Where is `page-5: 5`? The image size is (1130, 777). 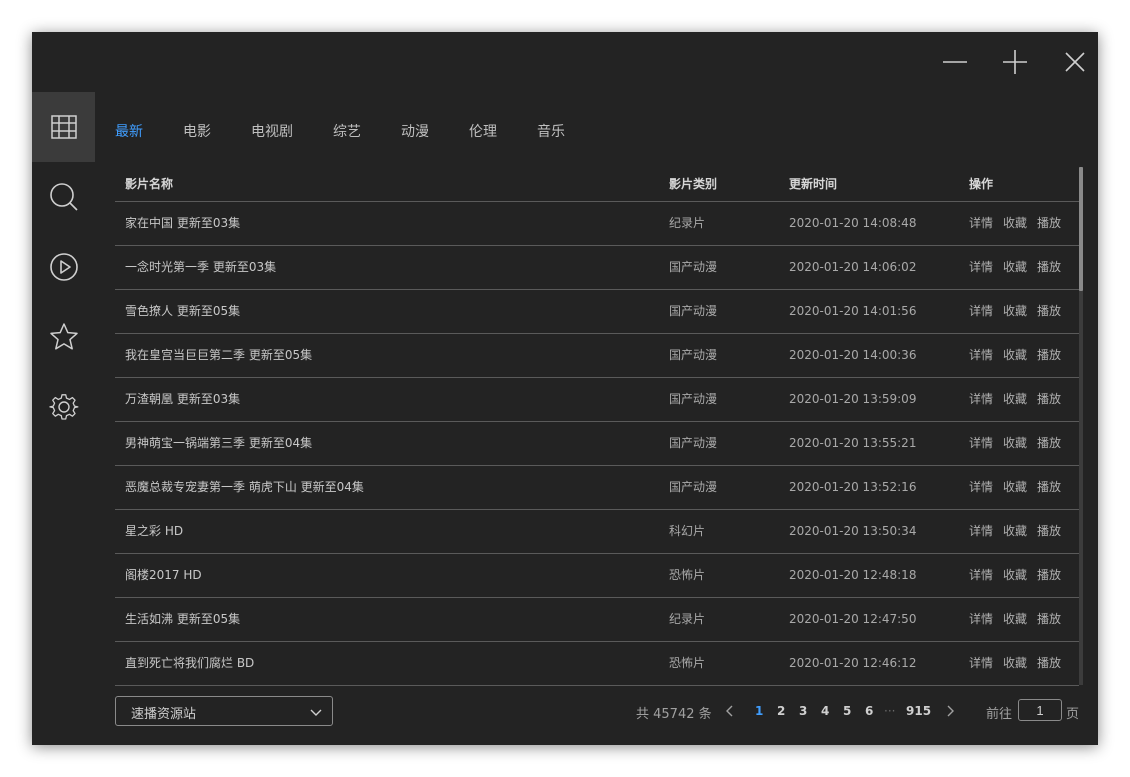 page-5: 5 is located at coordinates (847, 711).